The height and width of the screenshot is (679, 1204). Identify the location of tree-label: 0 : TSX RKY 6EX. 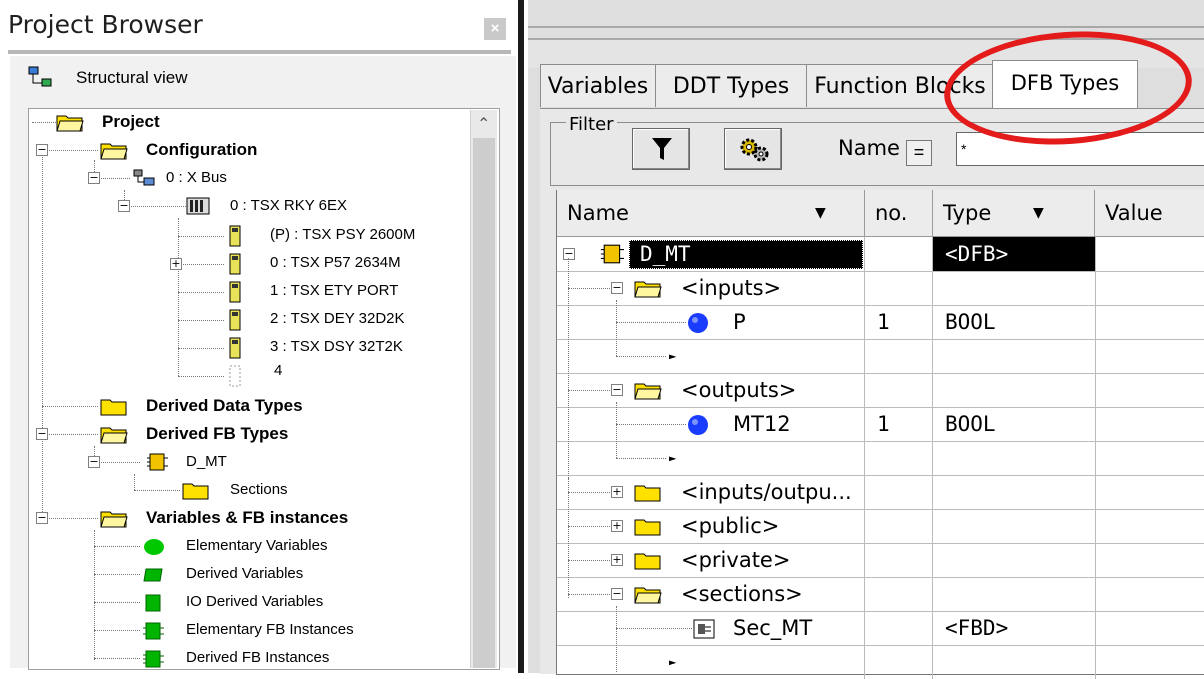
(289, 205).